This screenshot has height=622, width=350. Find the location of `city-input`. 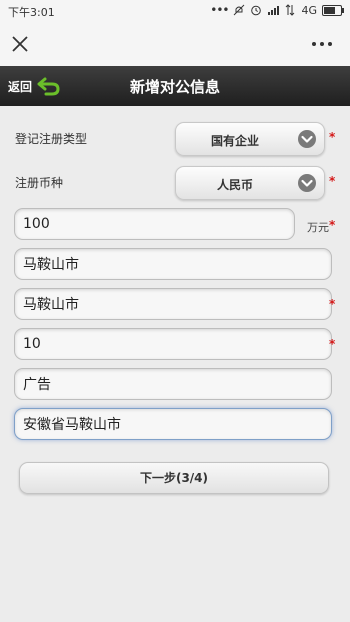

city-input is located at coordinates (173, 264).